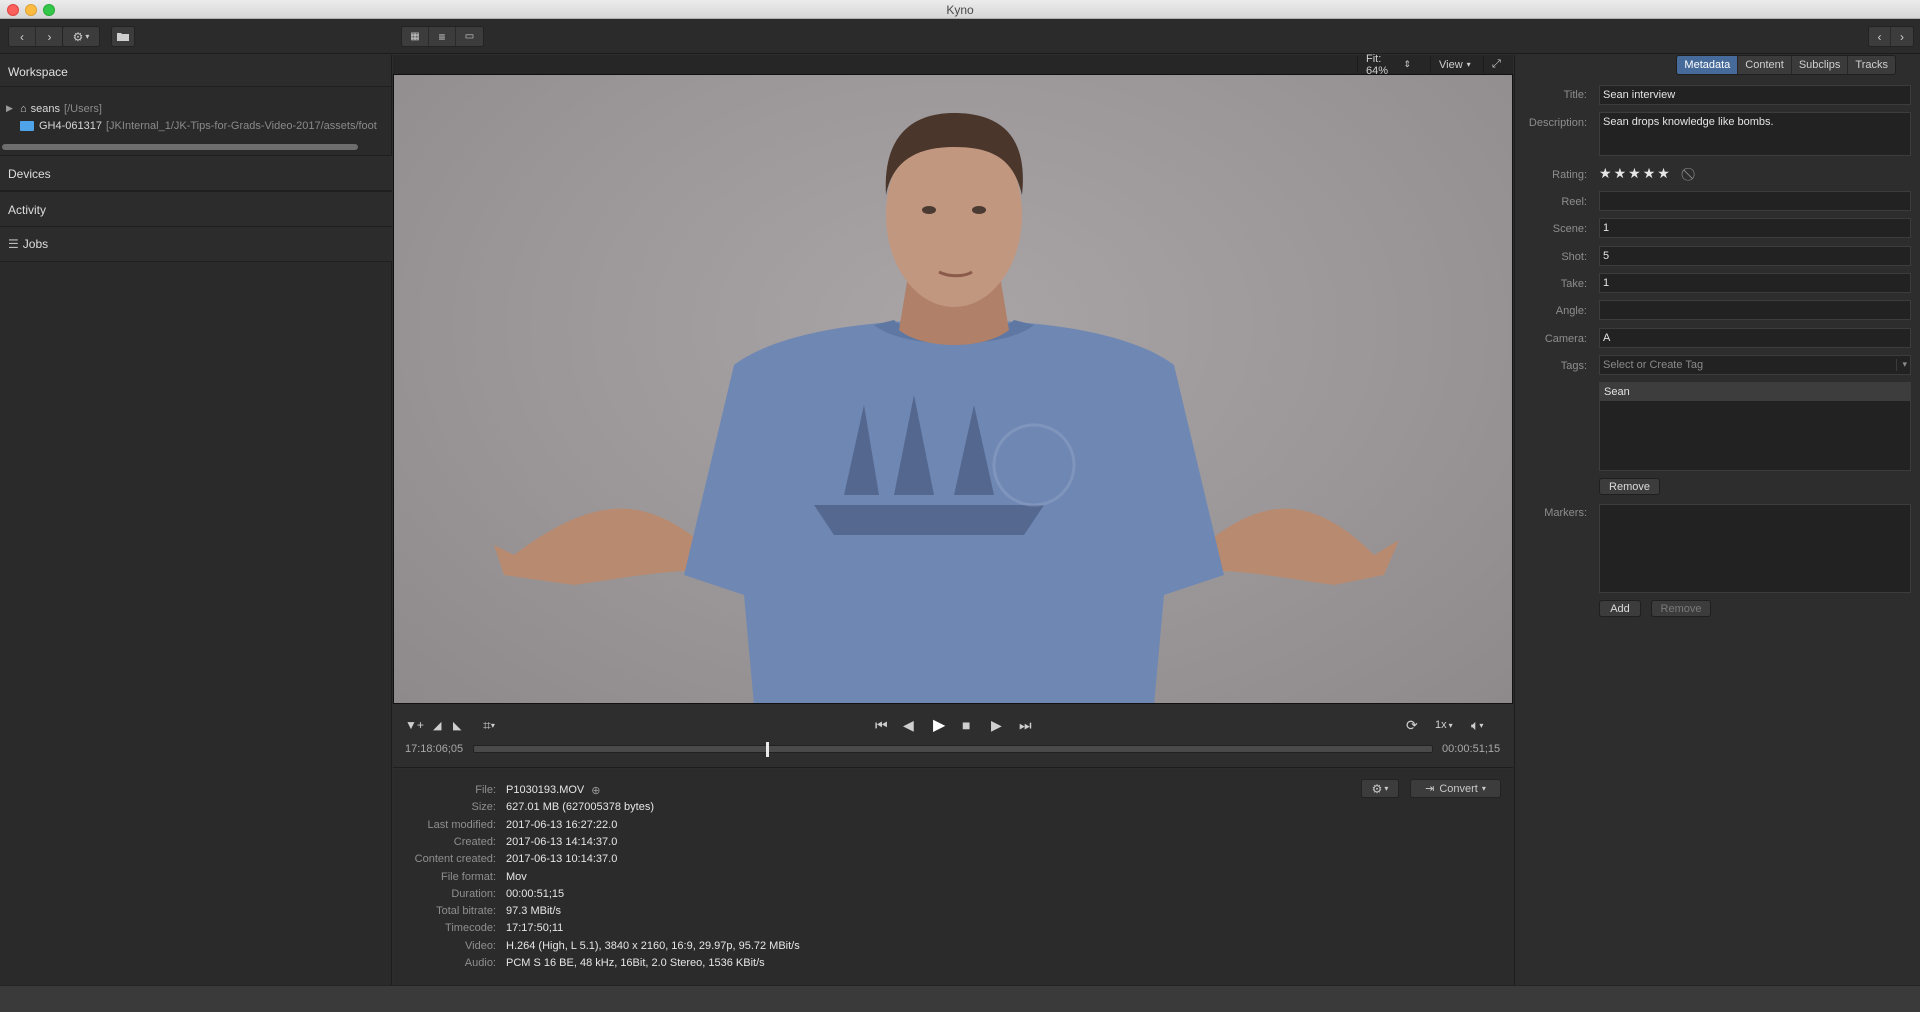 This screenshot has width=1920, height=1012. Describe the element at coordinates (477, 913) in the screenshot. I see `file-info-row: Total bitrate: 97.3 MBit/s` at that location.